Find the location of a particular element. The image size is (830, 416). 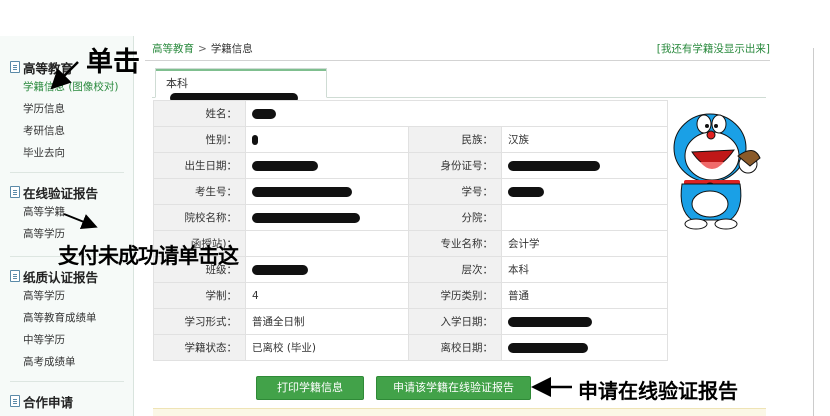

gender-label: 性别： is located at coordinates (199, 139).